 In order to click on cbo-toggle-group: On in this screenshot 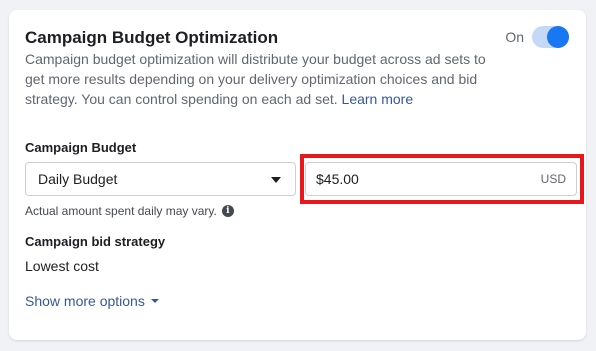, I will do `click(537, 37)`.